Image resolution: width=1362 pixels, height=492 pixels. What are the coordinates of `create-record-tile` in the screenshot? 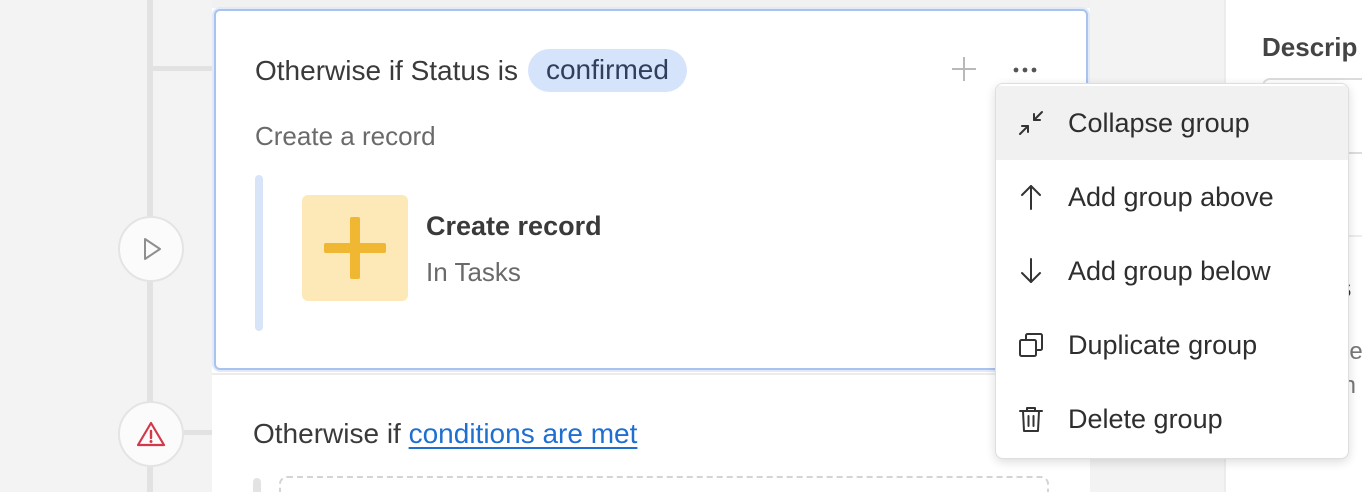 It's located at (355, 248).